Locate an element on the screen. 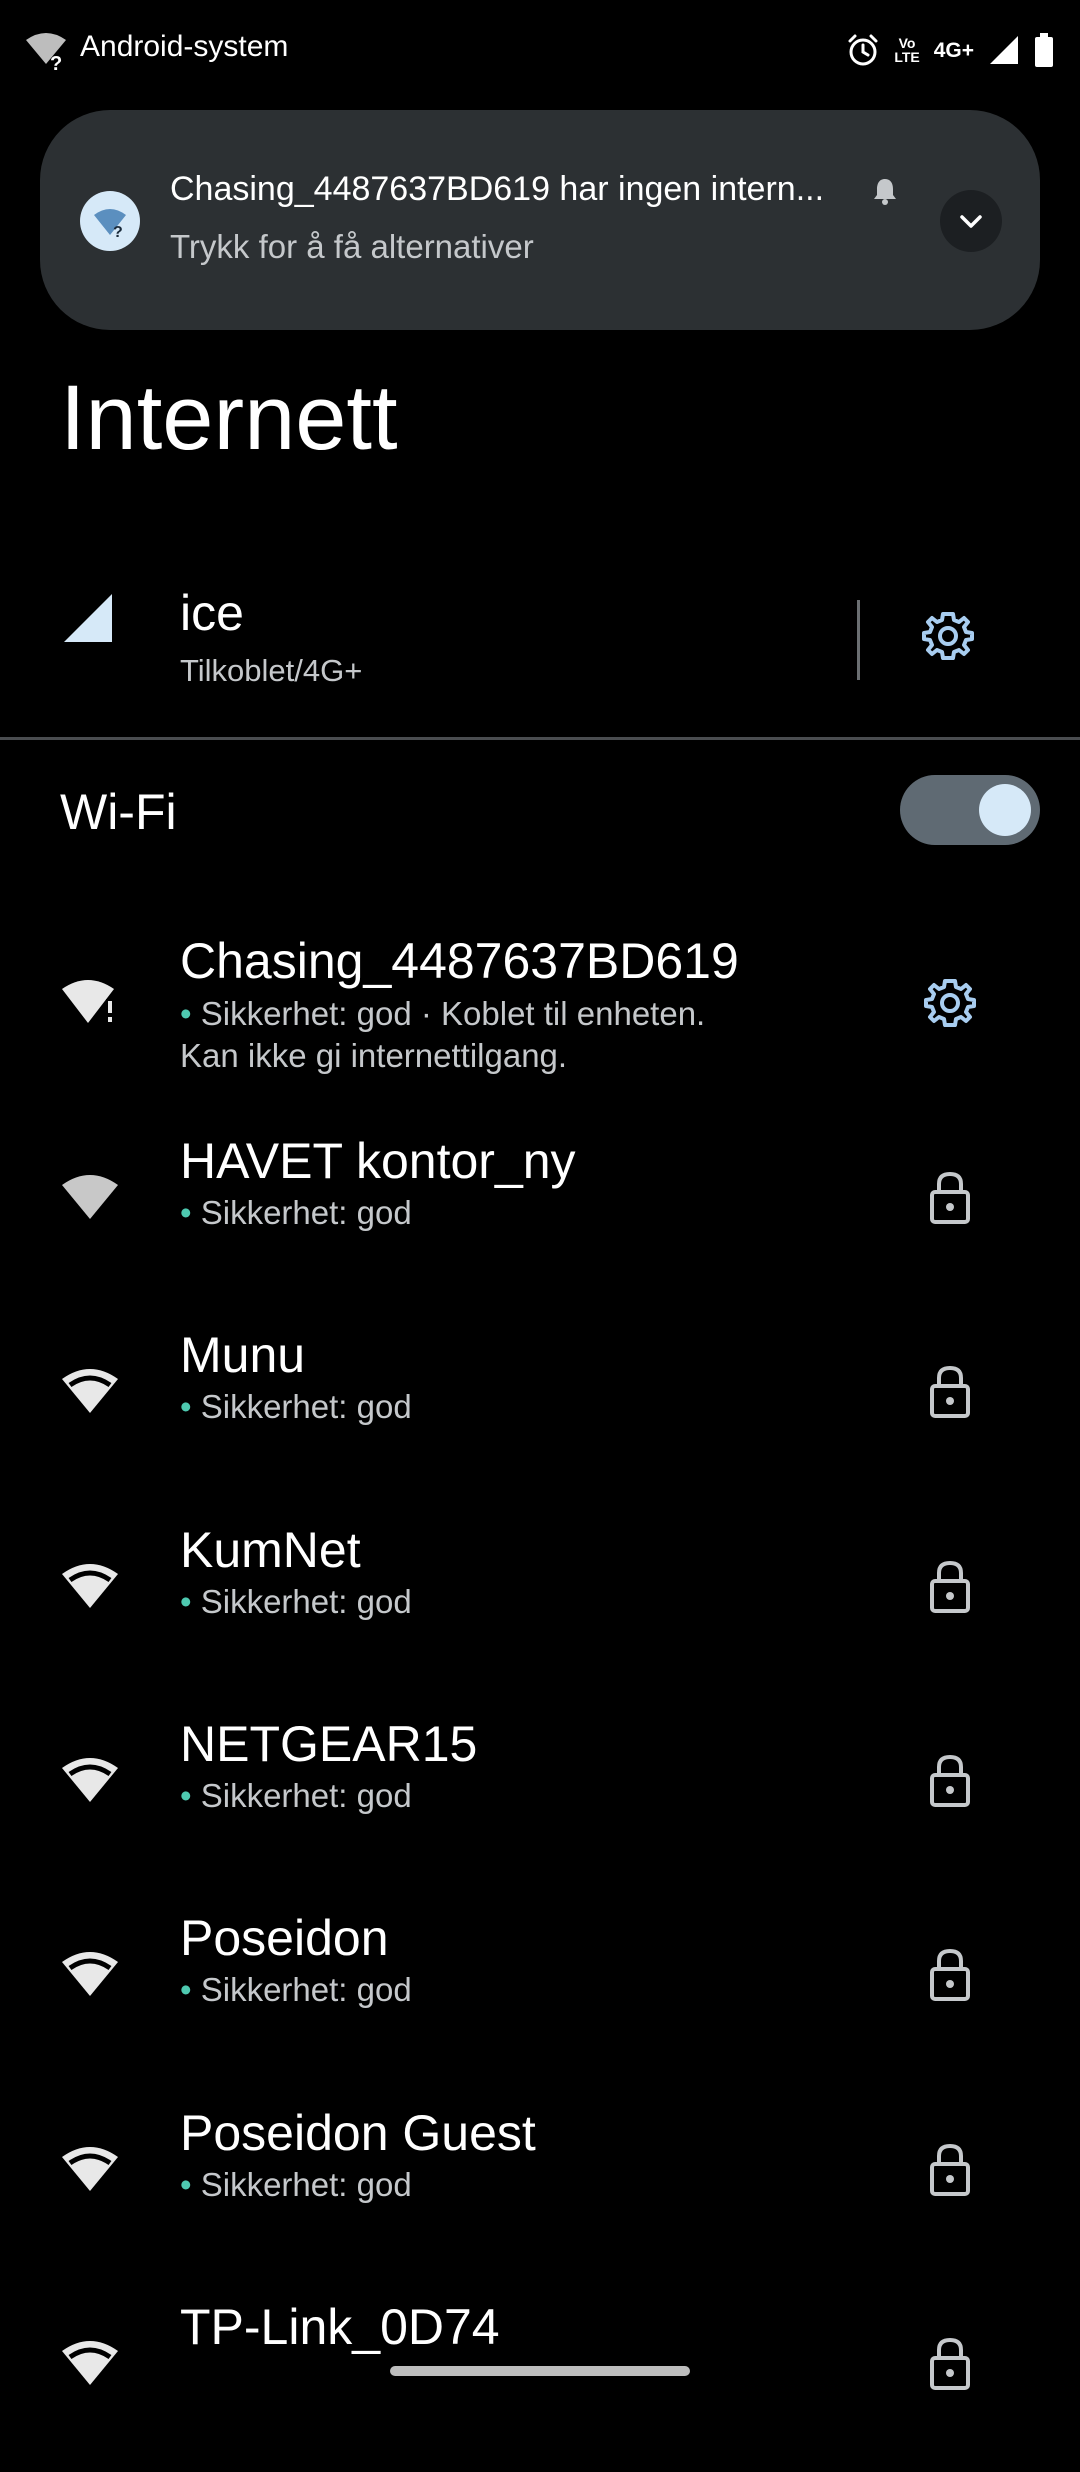  mobile-network-status: Tilkoblet/4G+ is located at coordinates (271, 670).